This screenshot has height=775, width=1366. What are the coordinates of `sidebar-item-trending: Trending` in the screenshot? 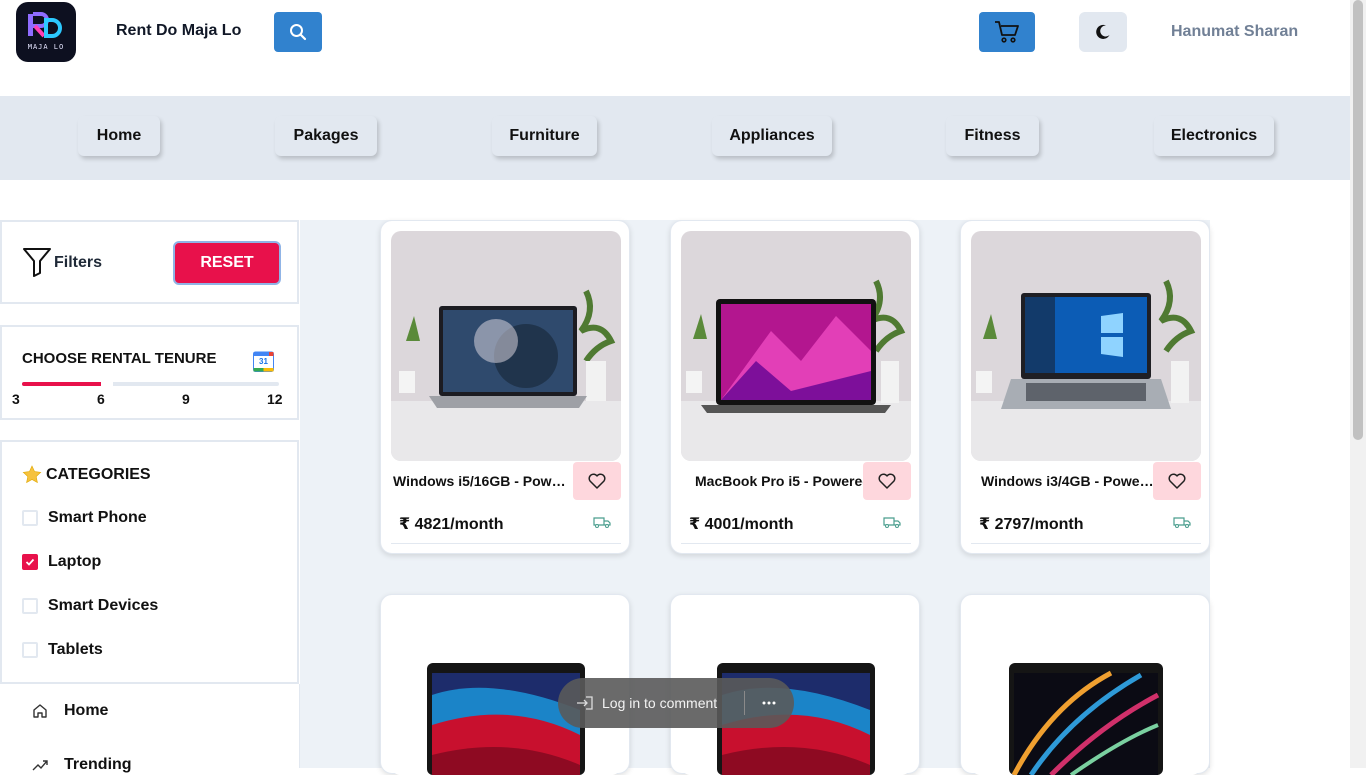 It's located at (82, 765).